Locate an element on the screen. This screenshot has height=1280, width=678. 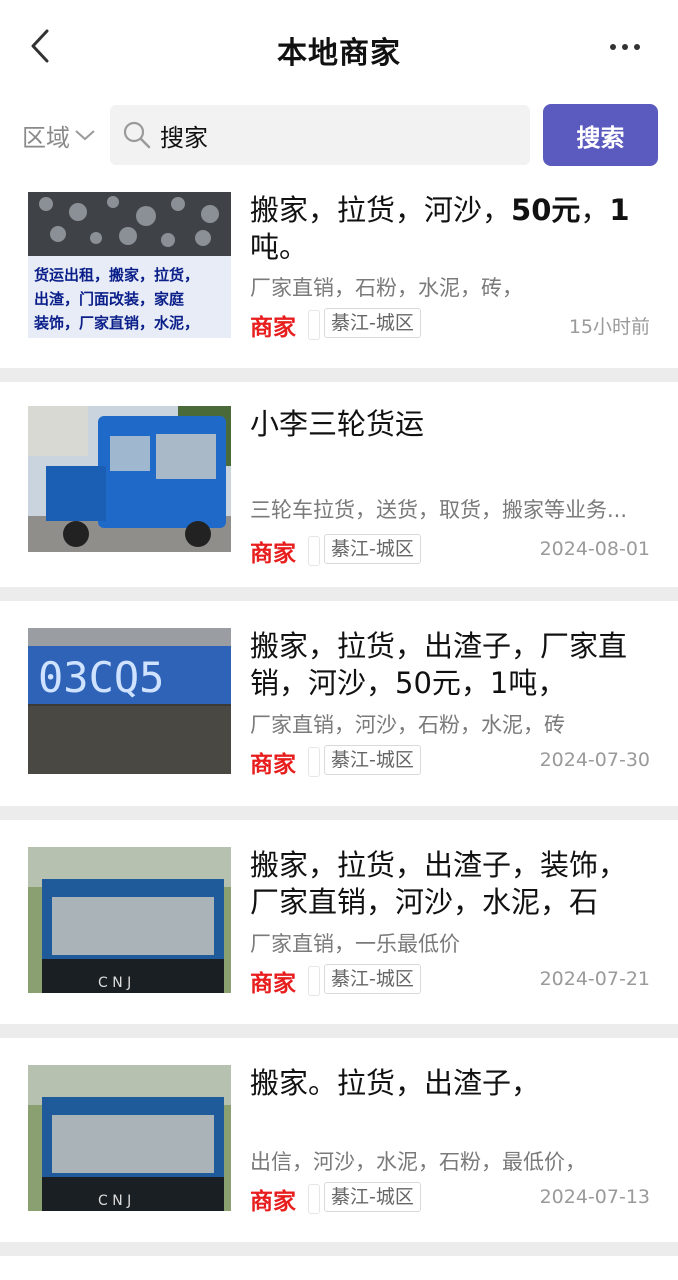
listing-meta: 商家 綦江-城区 2024-07-21 is located at coordinates (450, 980).